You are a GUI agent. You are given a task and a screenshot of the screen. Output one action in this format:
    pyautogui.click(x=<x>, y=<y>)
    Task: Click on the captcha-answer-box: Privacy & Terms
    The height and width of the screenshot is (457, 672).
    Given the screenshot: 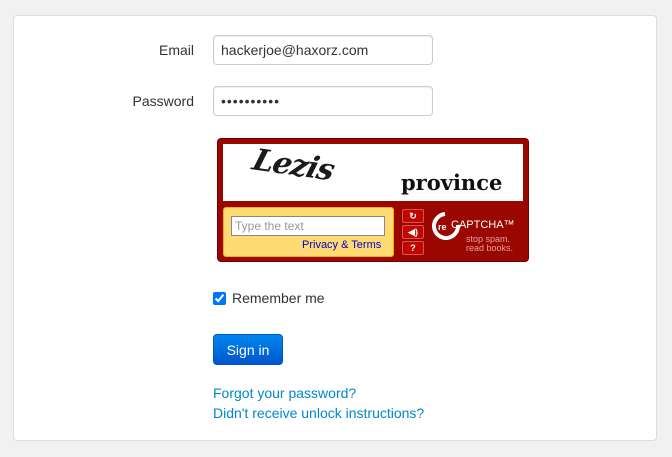 What is the action you would take?
    pyautogui.click(x=308, y=232)
    